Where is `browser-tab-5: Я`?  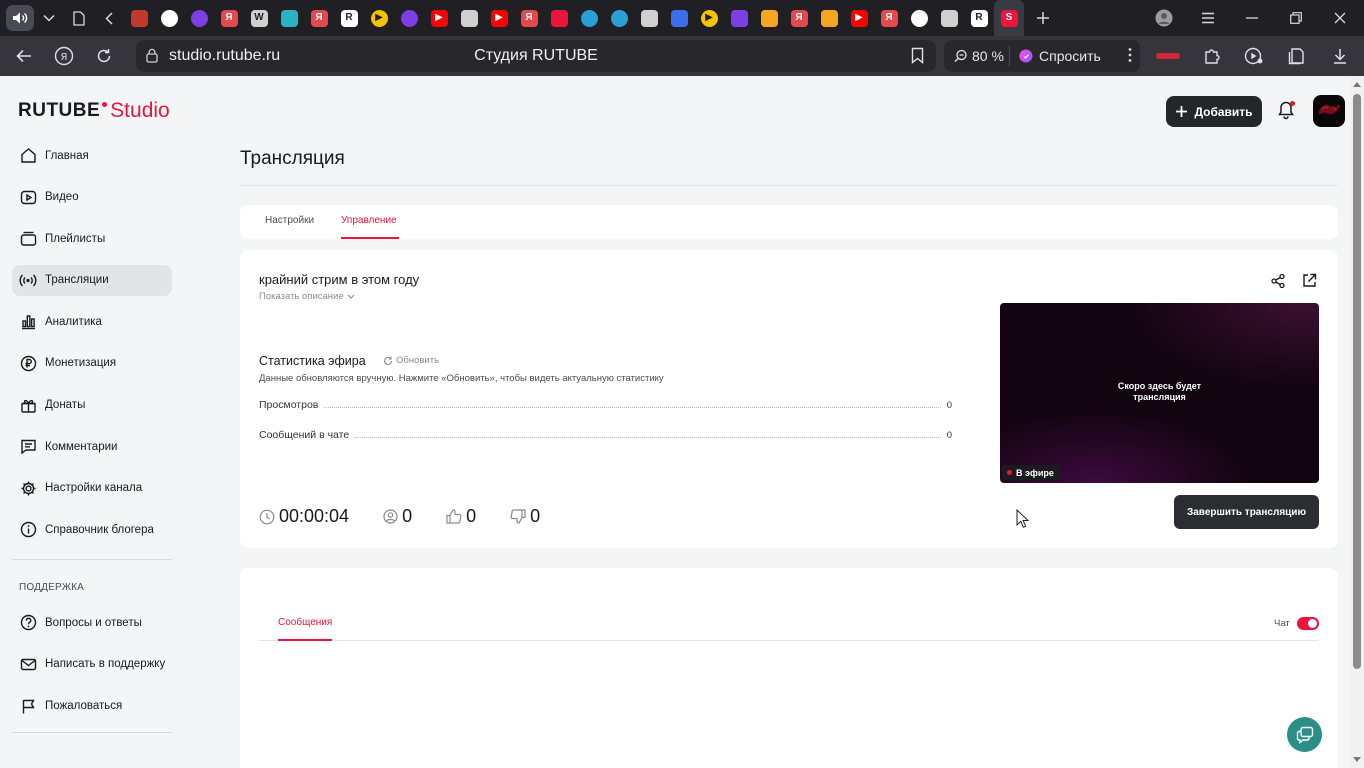
browser-tab-5: Я is located at coordinates (229, 18).